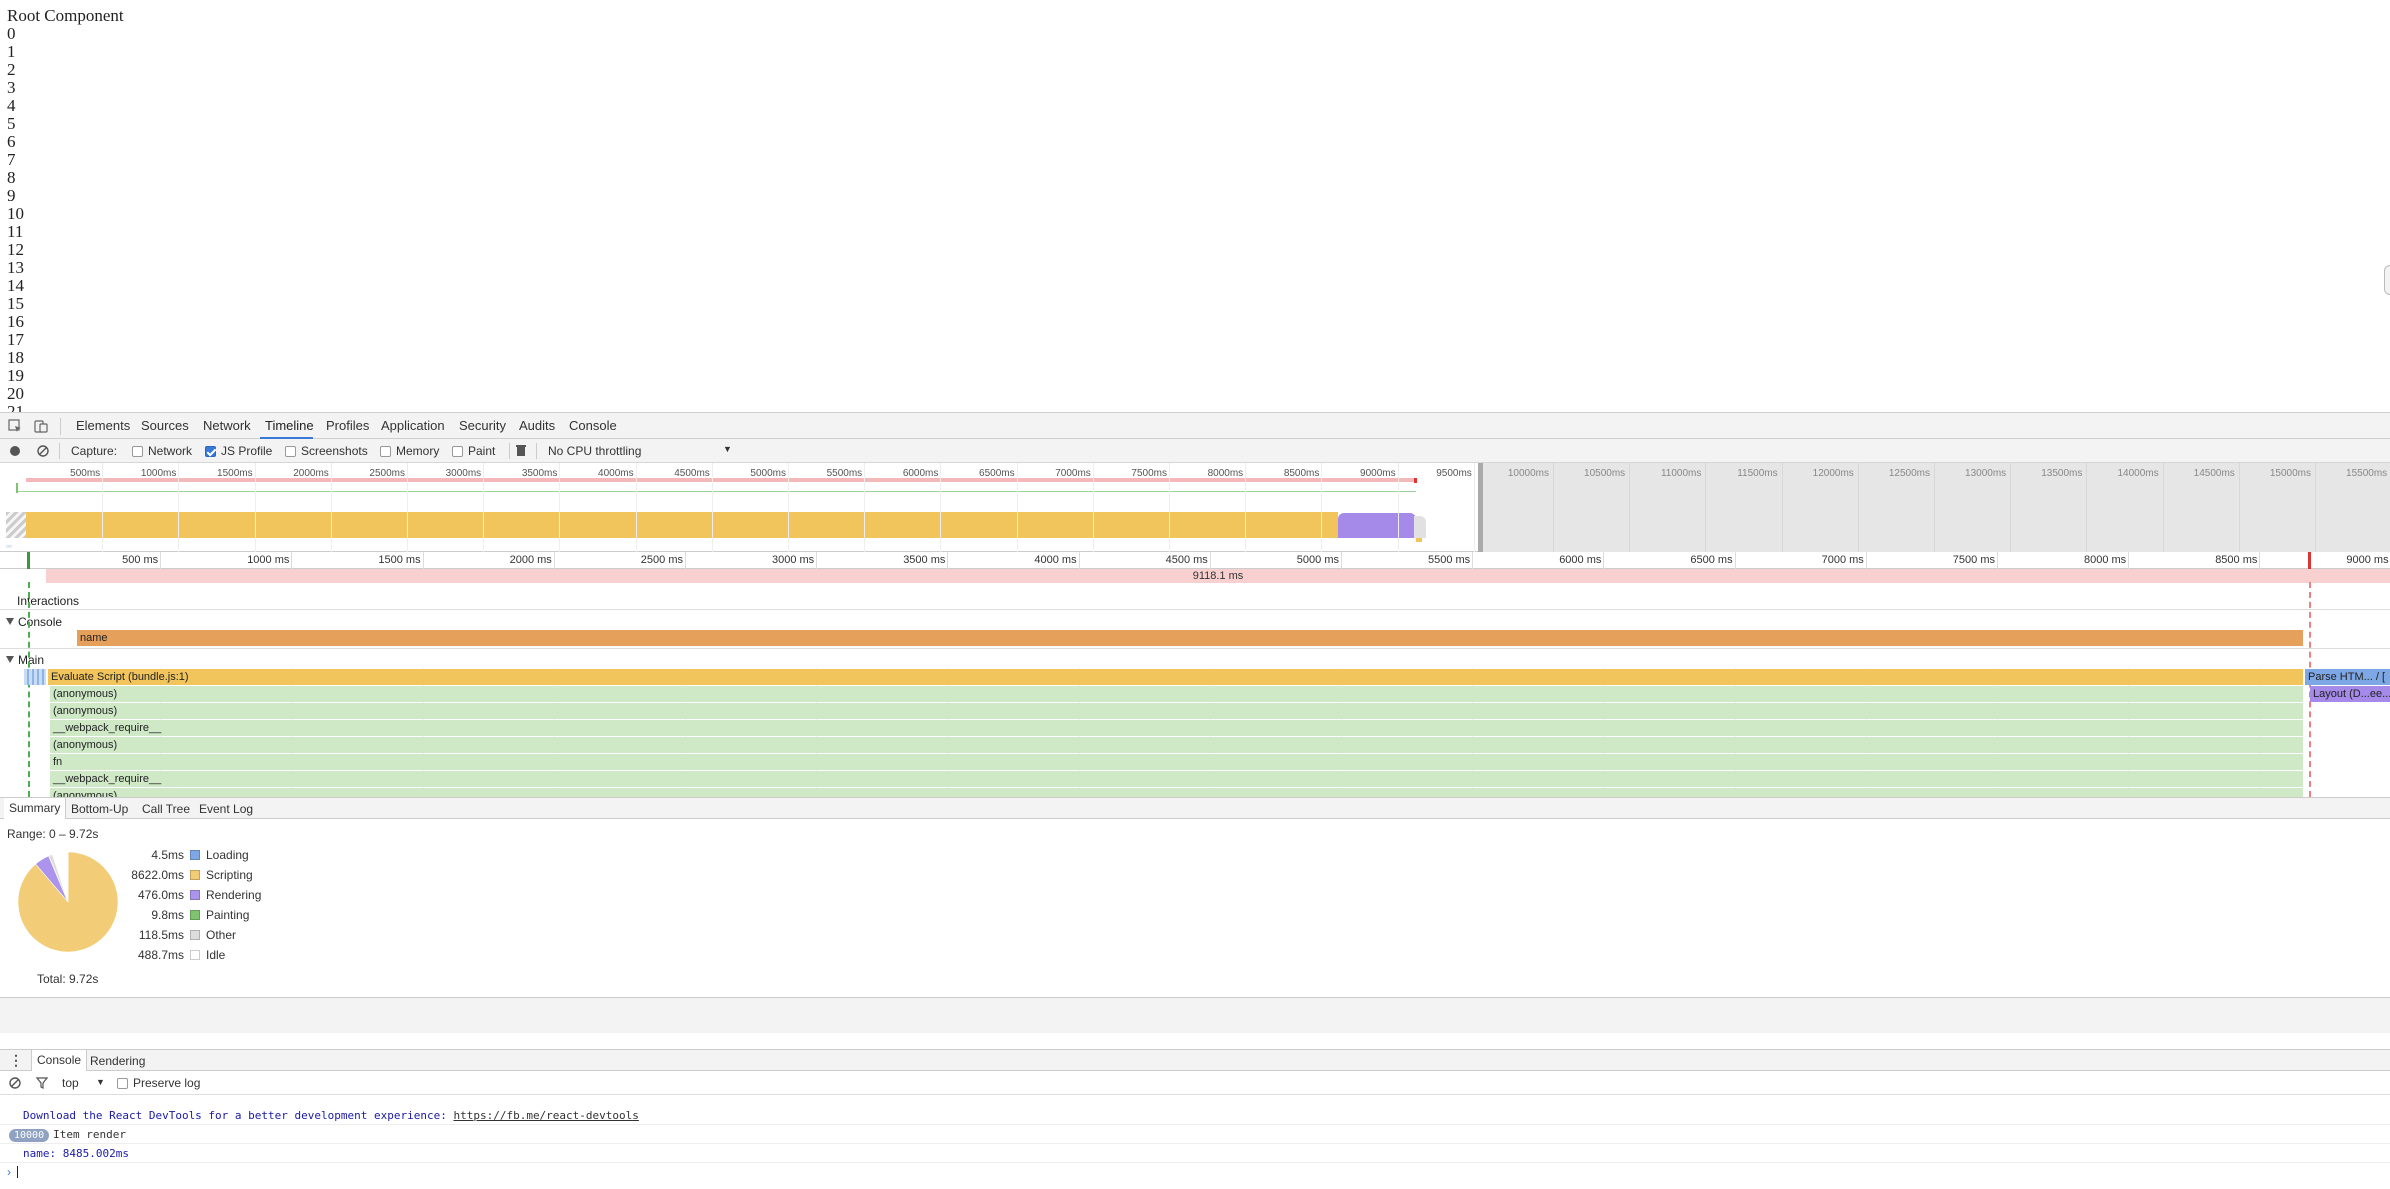 The image size is (2390, 1189). I want to click on cpu-throttling-select: No CPU throttling ▼, so click(640, 451).